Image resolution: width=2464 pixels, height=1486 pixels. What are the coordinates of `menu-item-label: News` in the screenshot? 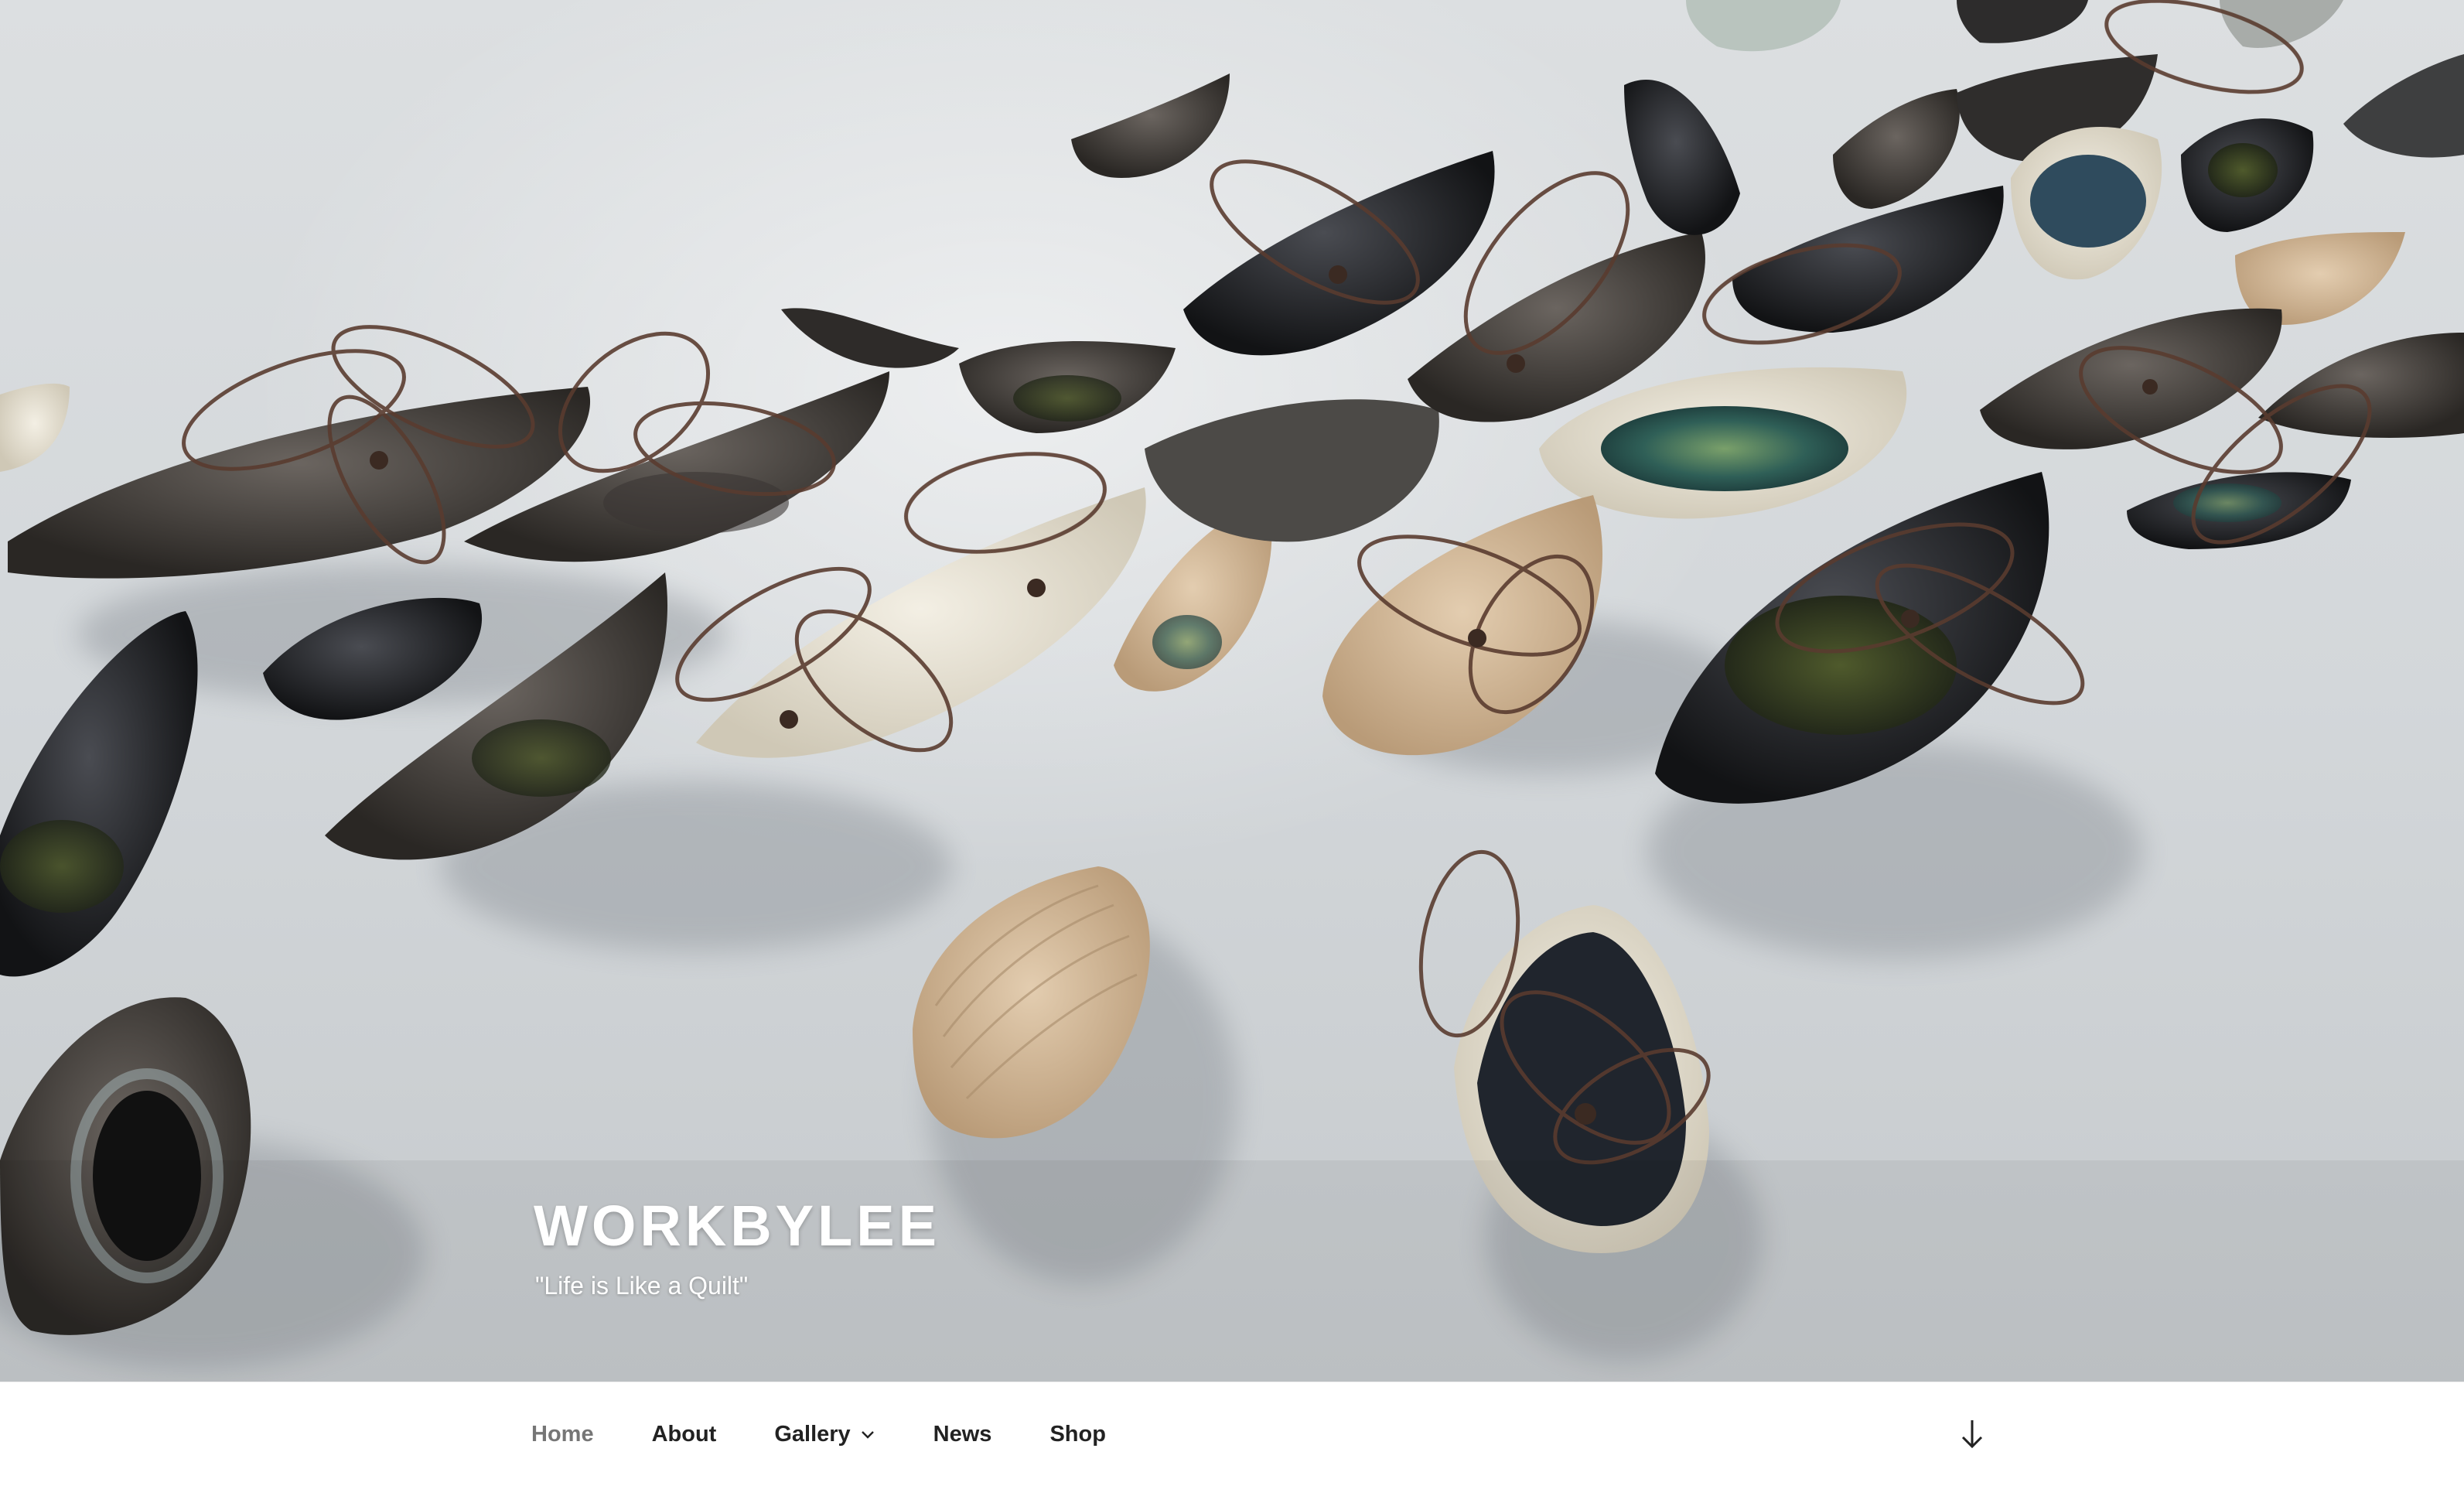 It's located at (962, 1434).